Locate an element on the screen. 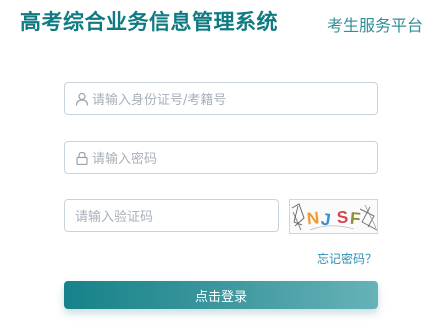 The width and height of the screenshot is (441, 331). system-title: 高考综合业务信息管理系统 is located at coordinates (149, 22).